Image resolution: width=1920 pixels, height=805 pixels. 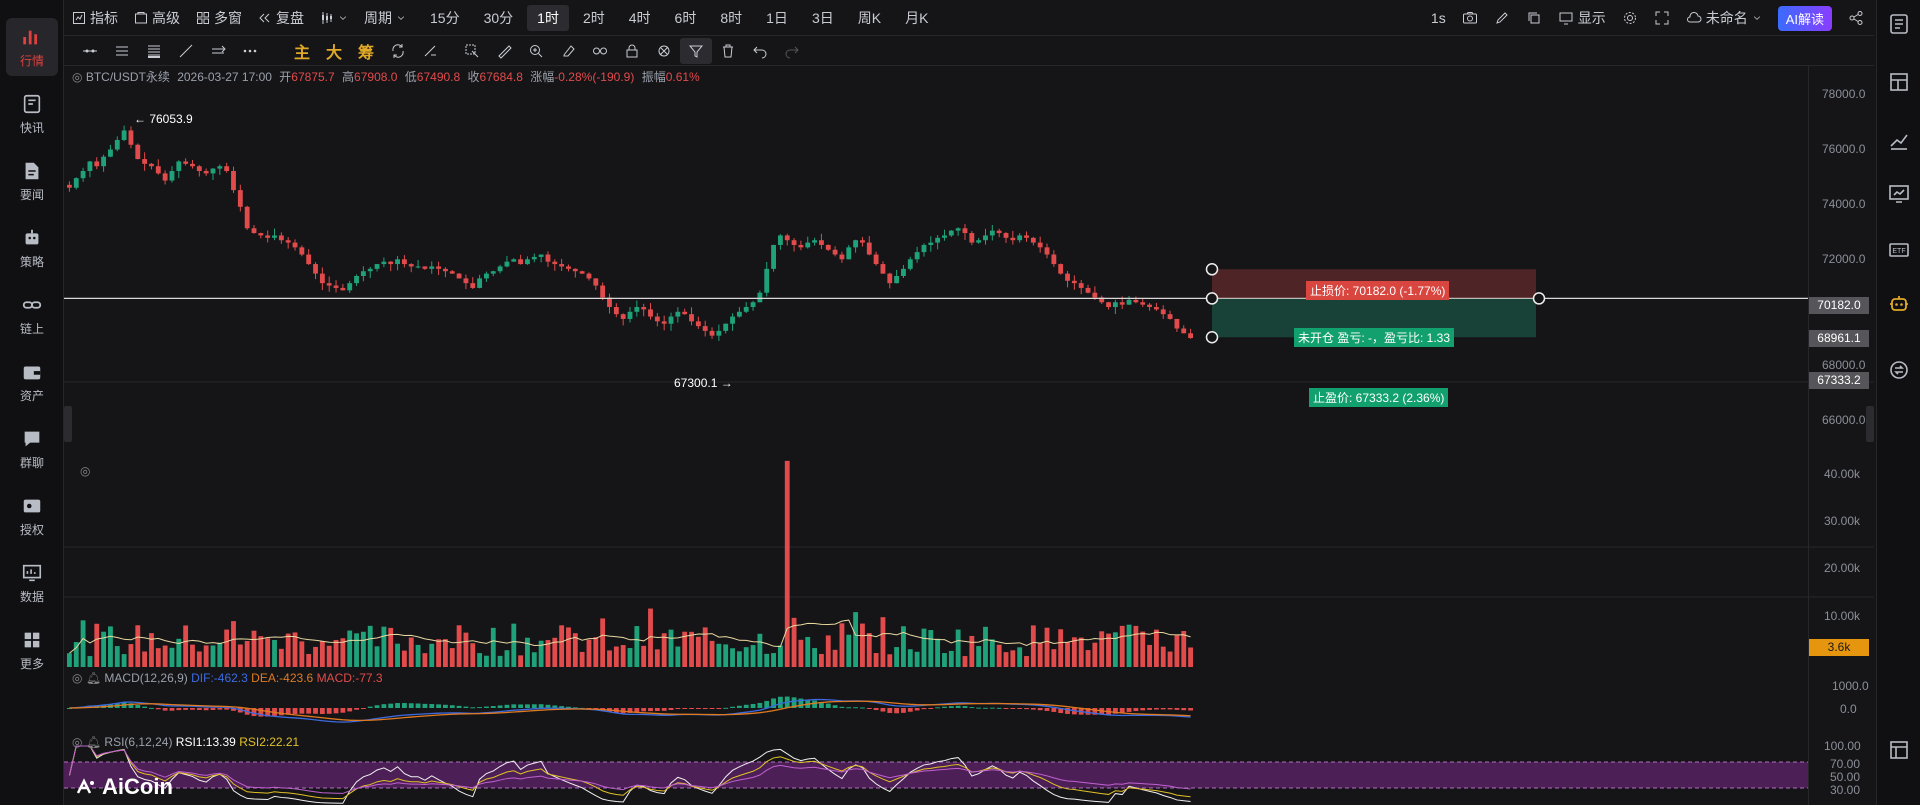 What do you see at coordinates (1582, 18) in the screenshot?
I see `display-button: 显示` at bounding box center [1582, 18].